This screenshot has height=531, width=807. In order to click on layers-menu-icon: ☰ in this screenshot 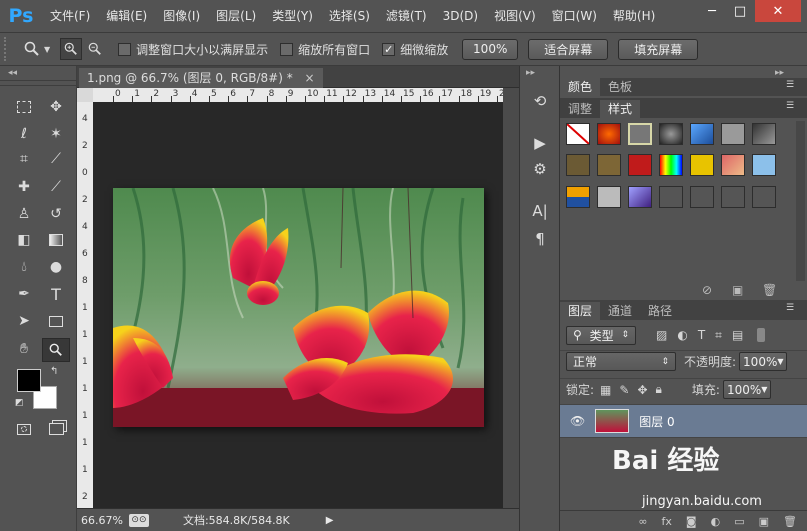, I will do `click(790, 308)`.